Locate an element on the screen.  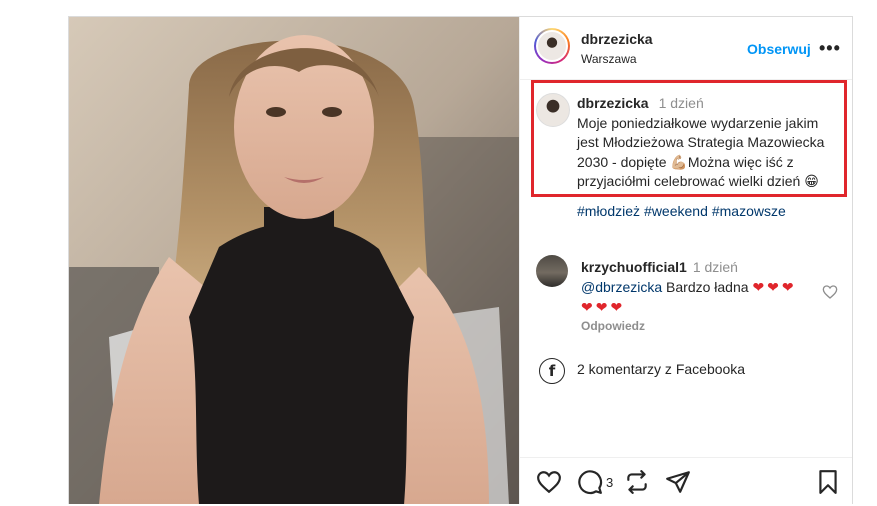
save-bookmark-icon is located at coordinates (828, 482).